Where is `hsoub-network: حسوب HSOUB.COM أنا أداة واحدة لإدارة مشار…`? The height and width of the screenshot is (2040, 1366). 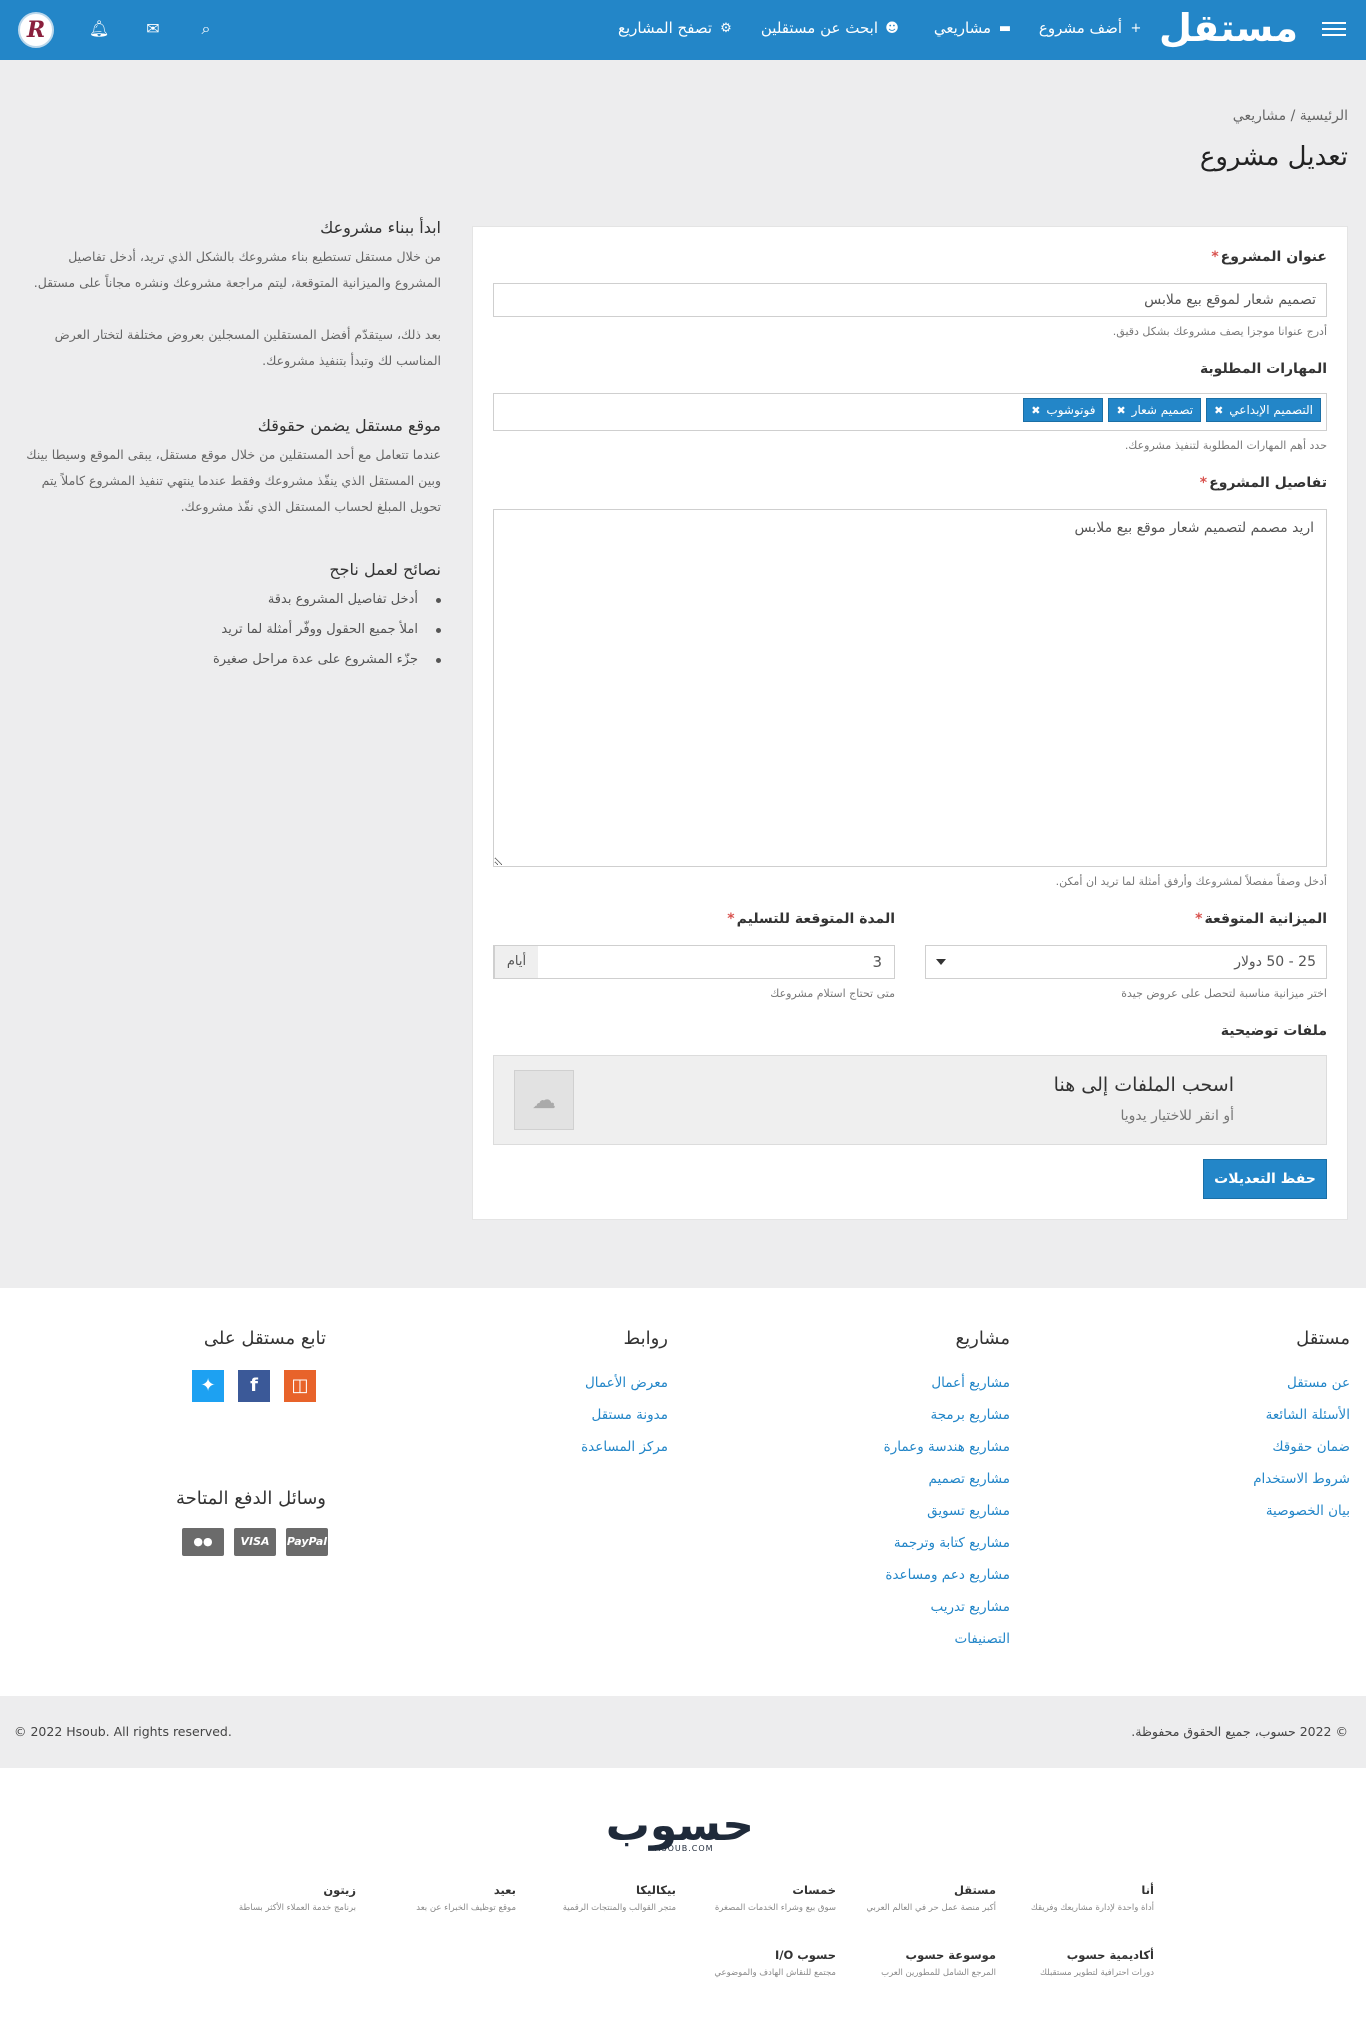
hsoub-network: حسوب HSOUB.COM أنا أداة واحدة لإدارة مشار… is located at coordinates (683, 1904).